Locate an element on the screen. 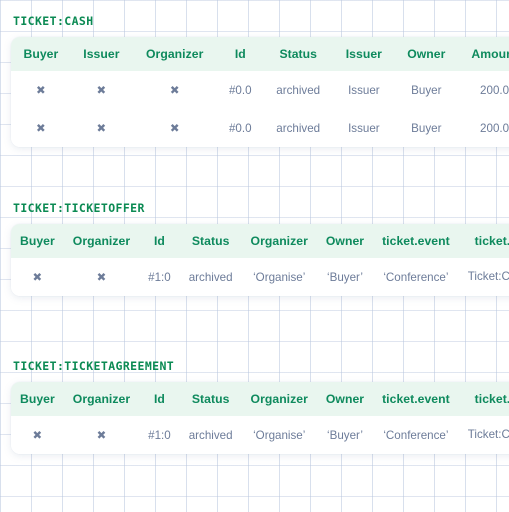  column-header-amount: Amount is located at coordinates (483, 54).